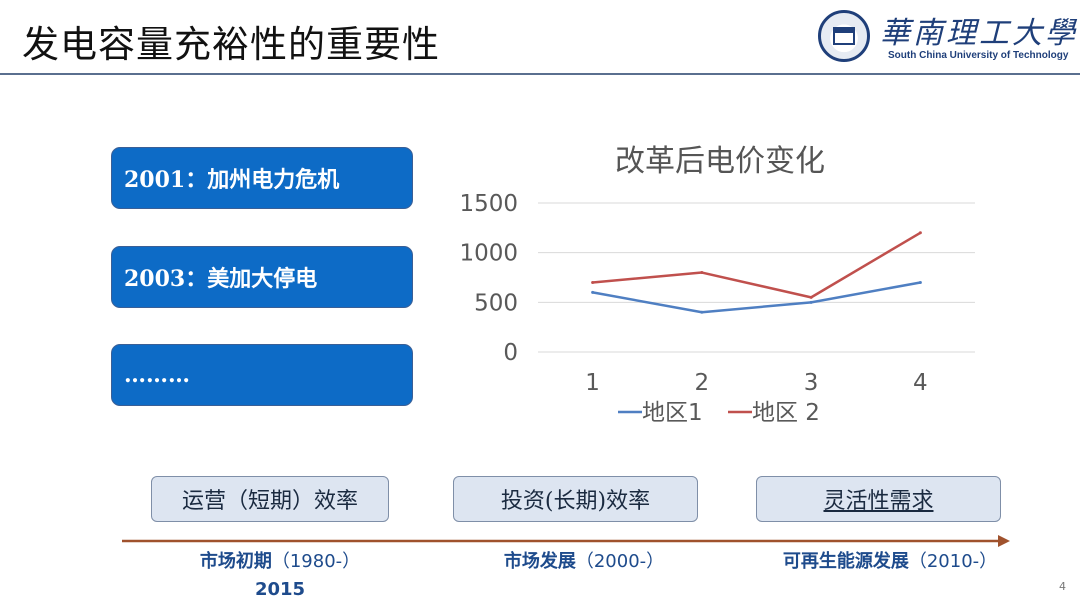 This screenshot has width=1080, height=607. I want to click on stage-box-investment-efficiency: 投资(长期)效率, so click(575, 499).